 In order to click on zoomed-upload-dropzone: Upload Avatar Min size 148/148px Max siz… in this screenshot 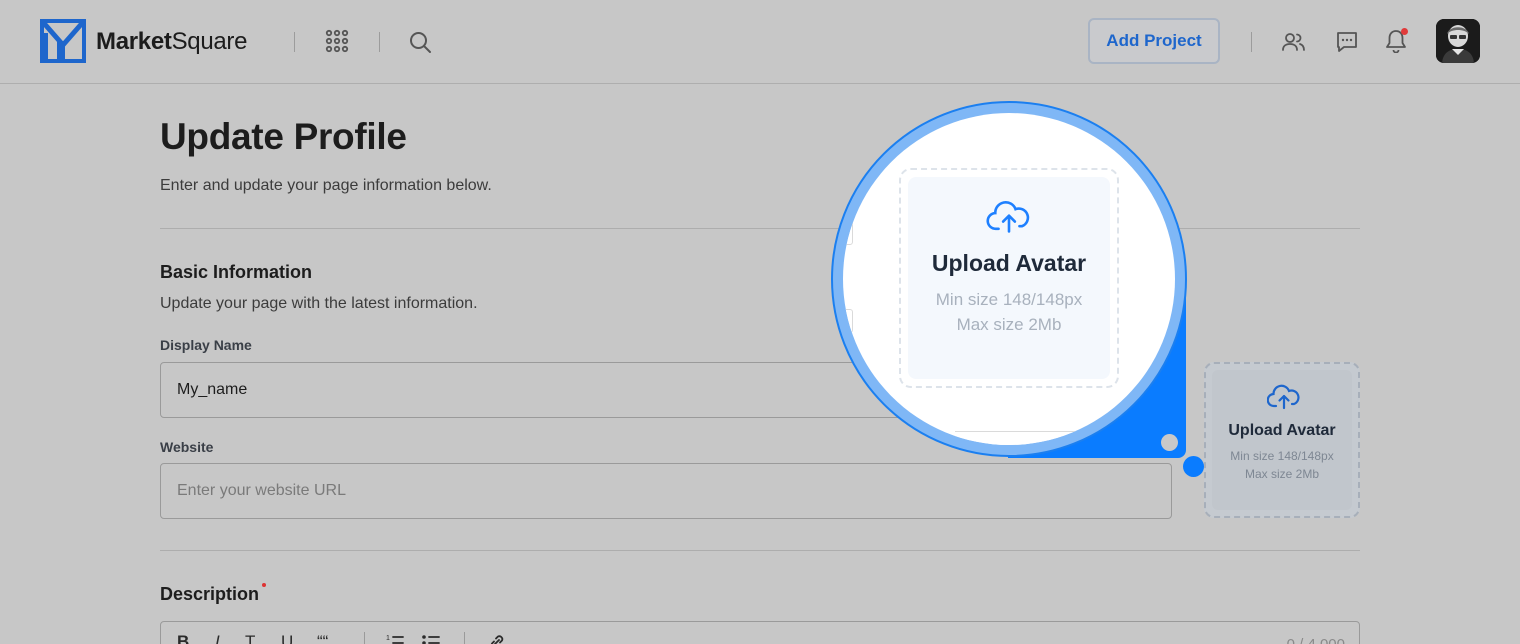, I will do `click(1009, 278)`.